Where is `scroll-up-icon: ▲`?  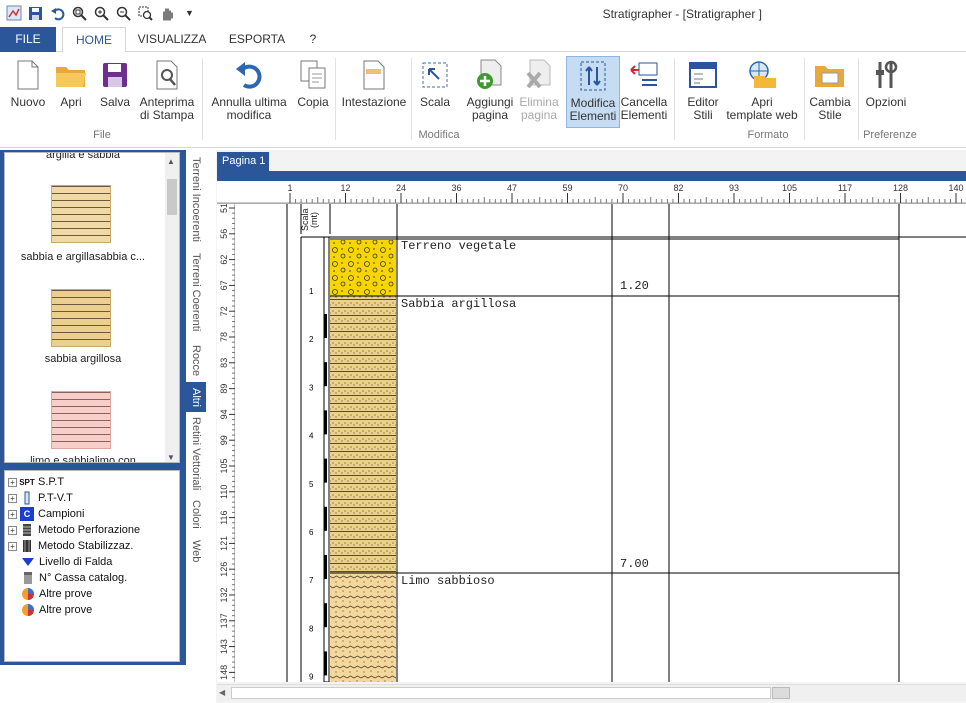
scroll-up-icon: ▲ is located at coordinates (171, 161).